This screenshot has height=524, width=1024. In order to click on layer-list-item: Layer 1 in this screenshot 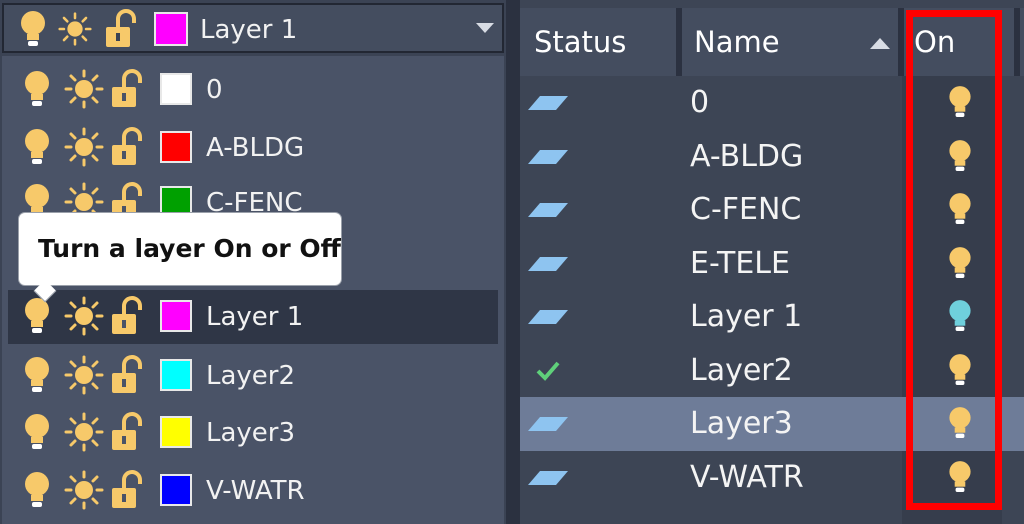, I will do `click(253, 317)`.